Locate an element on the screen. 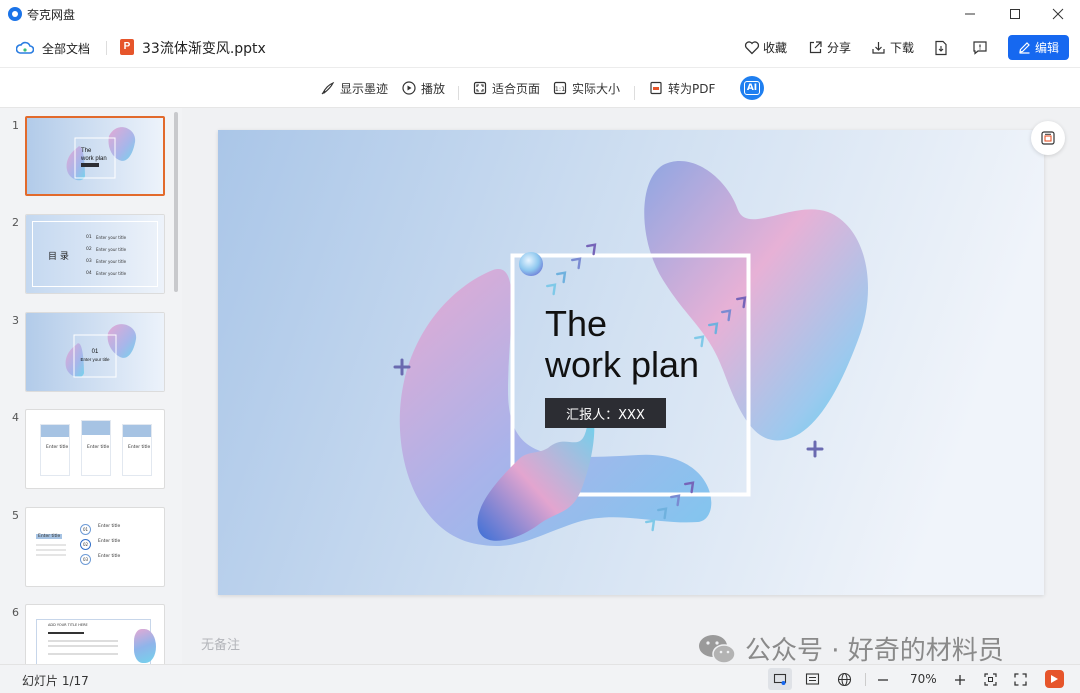 The image size is (1080, 693). convert-pdf-button: 转为PDF is located at coordinates (682, 88).